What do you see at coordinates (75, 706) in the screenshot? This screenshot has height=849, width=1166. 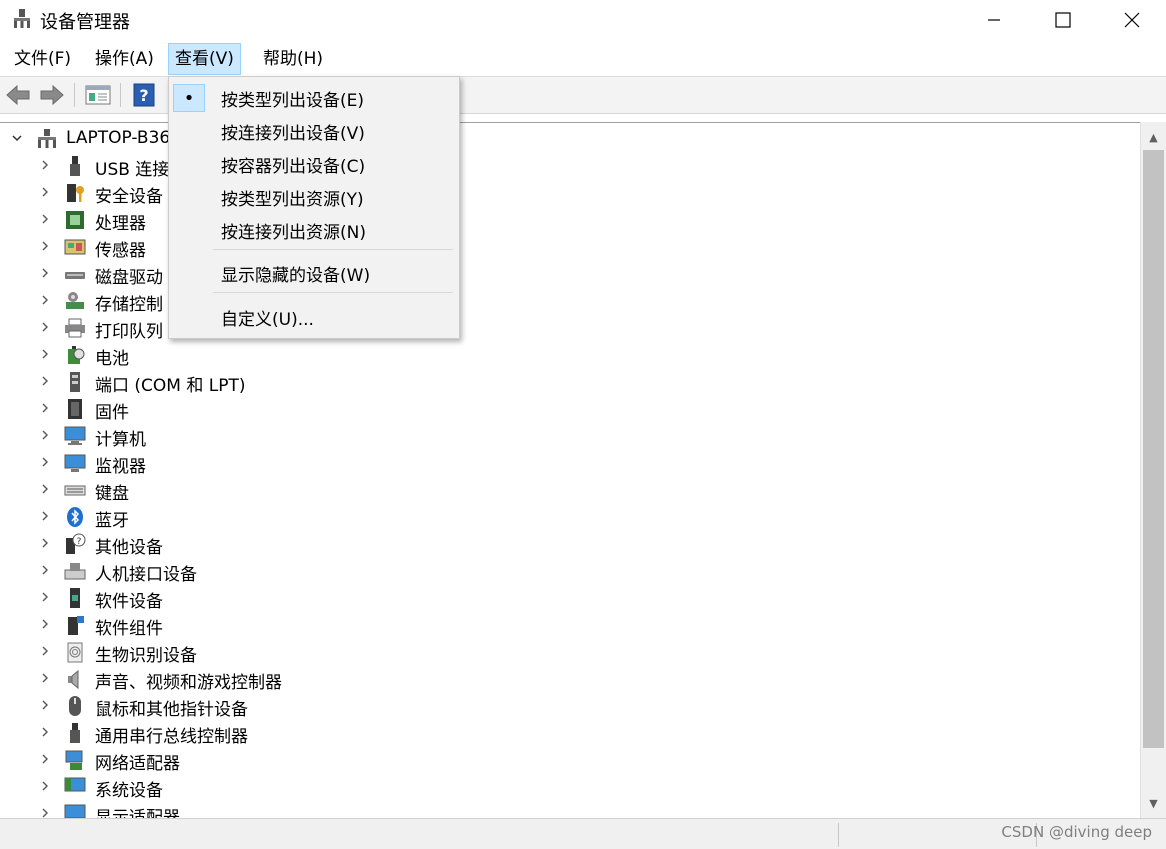 I see `mouse-icon` at bounding box center [75, 706].